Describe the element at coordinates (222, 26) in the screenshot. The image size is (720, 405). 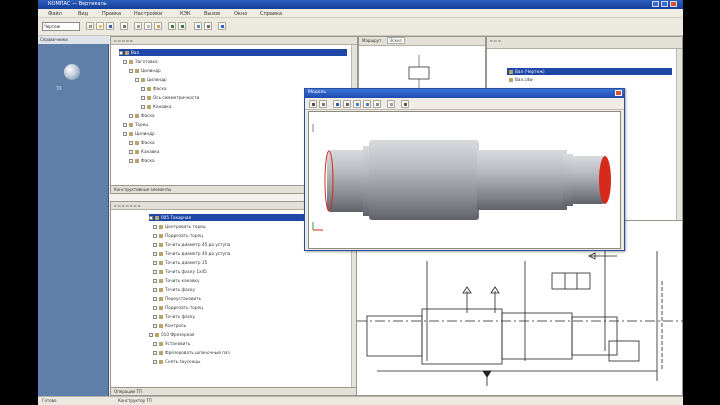
I see `help-icon` at that location.